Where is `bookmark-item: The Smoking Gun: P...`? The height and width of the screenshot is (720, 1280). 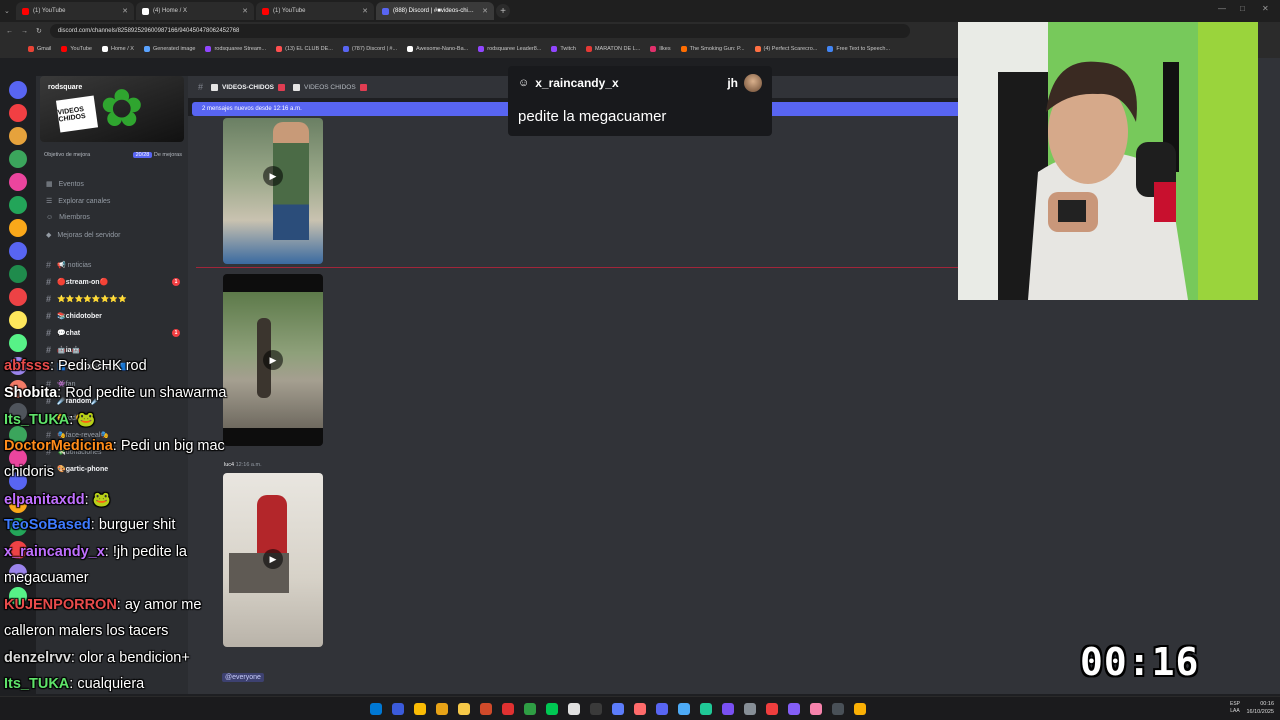
bookmark-item: The Smoking Gun: P... is located at coordinates (712, 49).